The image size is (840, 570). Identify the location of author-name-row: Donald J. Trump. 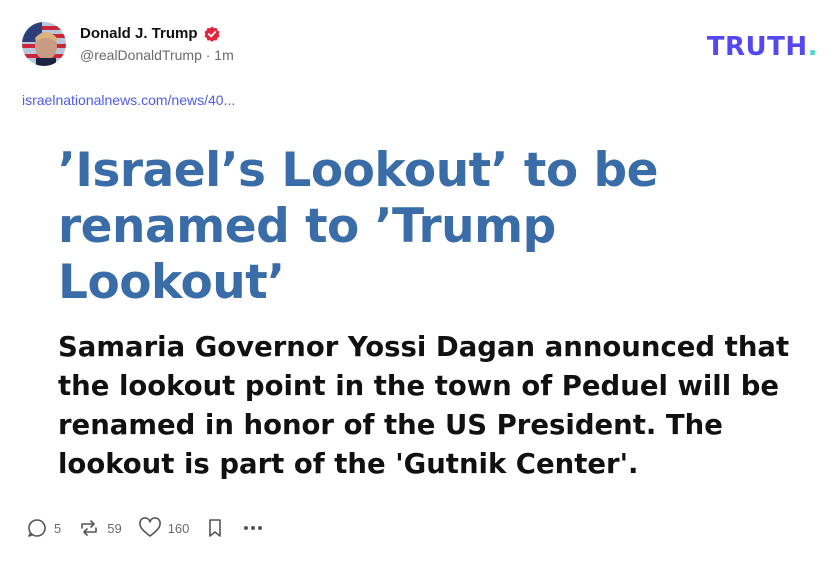
(157, 33).